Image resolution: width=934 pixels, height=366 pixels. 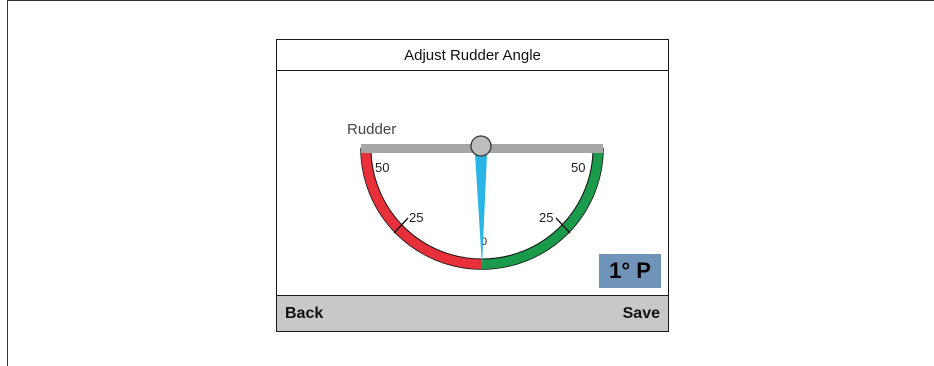 I want to click on title-bar: Adjust Rudder Angle, so click(x=472, y=55).